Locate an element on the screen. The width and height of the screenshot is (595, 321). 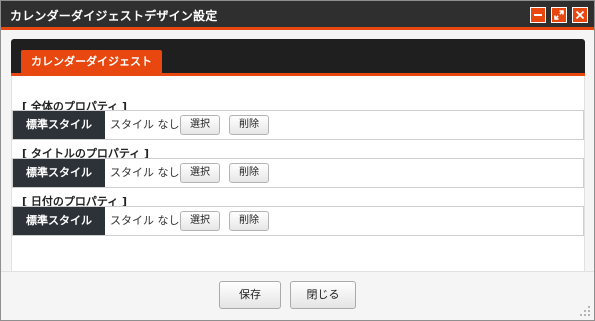
title-bar: カレンダーダイジェストデザイン設定 is located at coordinates (297, 15).